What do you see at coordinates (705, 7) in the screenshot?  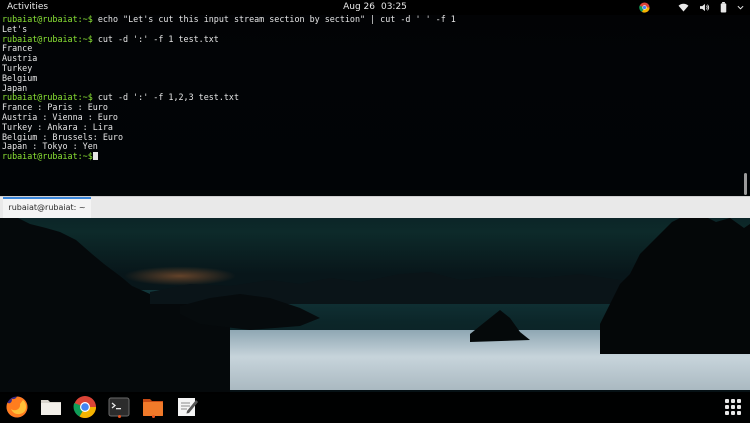 I see `volume-icon` at bounding box center [705, 7].